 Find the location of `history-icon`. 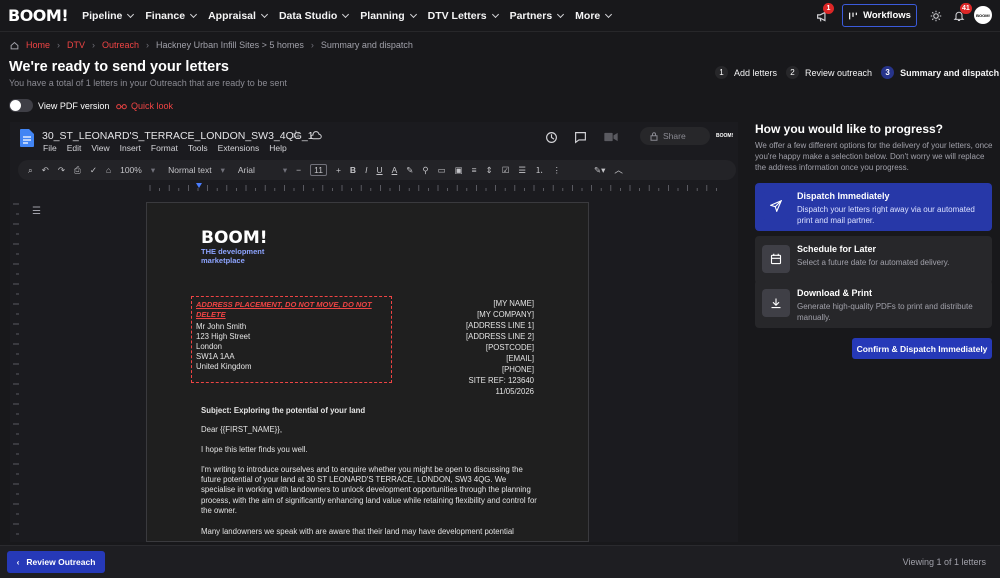

history-icon is located at coordinates (551, 137).